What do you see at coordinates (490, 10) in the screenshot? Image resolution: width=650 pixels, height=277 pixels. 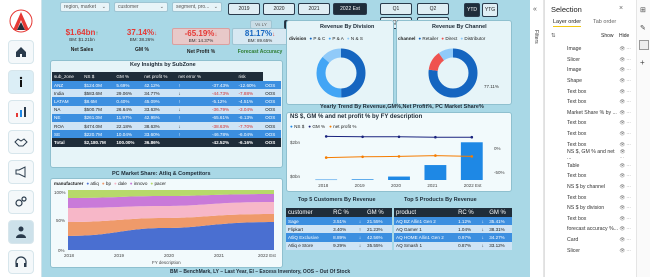 I see `ytg-toggle: YTG` at bounding box center [490, 10].